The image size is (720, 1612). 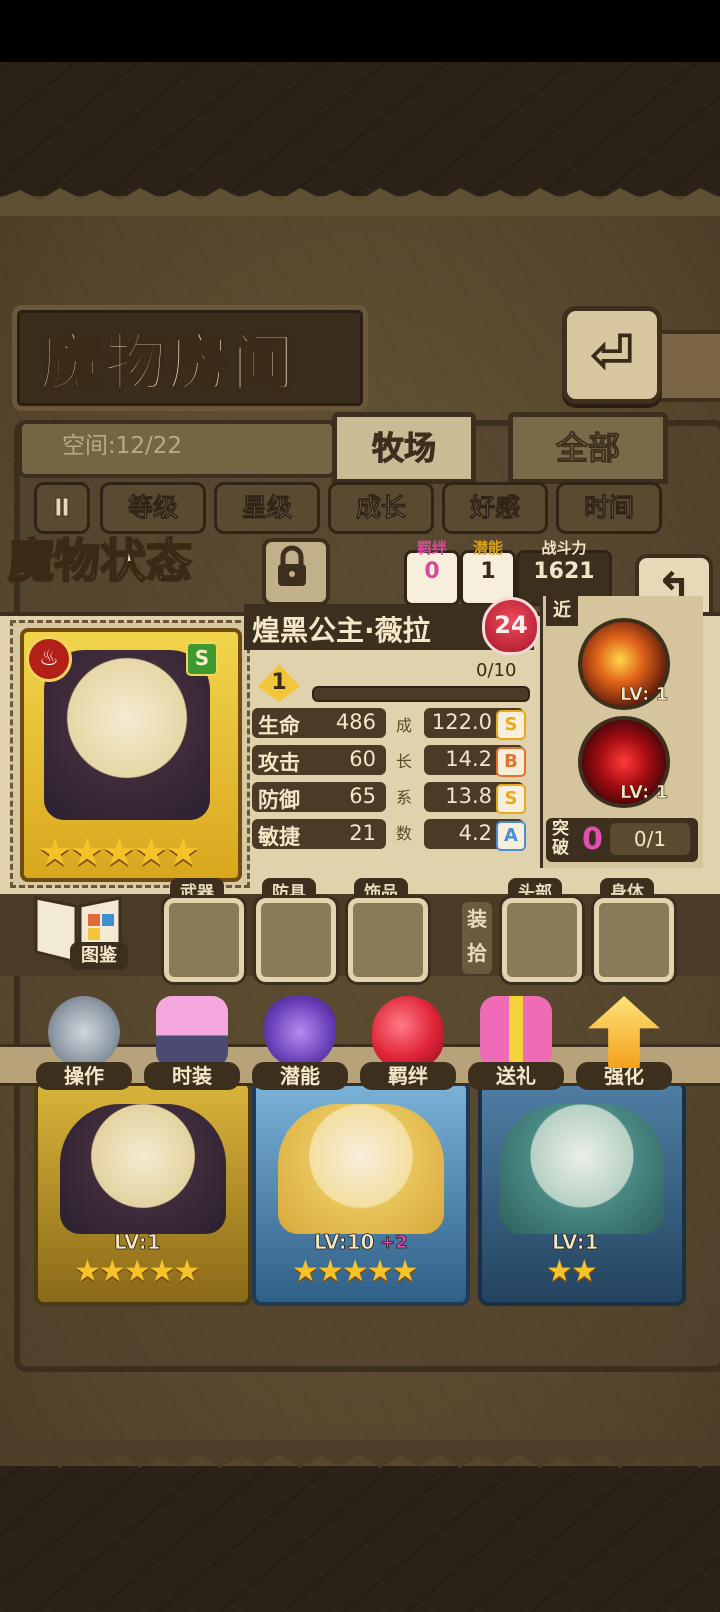 I want to click on growth-value: 14.2, so click(x=468, y=759).